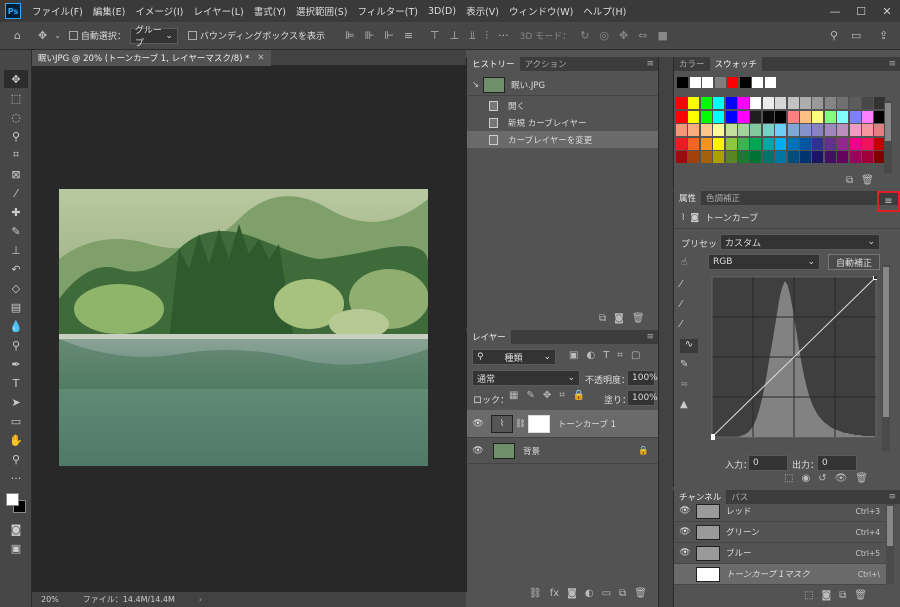  What do you see at coordinates (694, 218) in the screenshot?
I see `mask-icon: ◙` at bounding box center [694, 218].